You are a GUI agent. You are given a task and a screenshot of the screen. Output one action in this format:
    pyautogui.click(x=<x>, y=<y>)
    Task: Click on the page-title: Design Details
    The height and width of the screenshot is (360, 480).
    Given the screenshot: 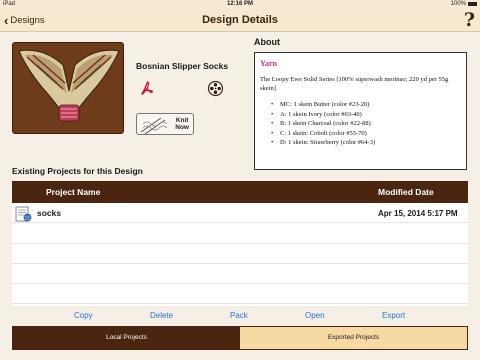 What is the action you would take?
    pyautogui.click(x=240, y=20)
    